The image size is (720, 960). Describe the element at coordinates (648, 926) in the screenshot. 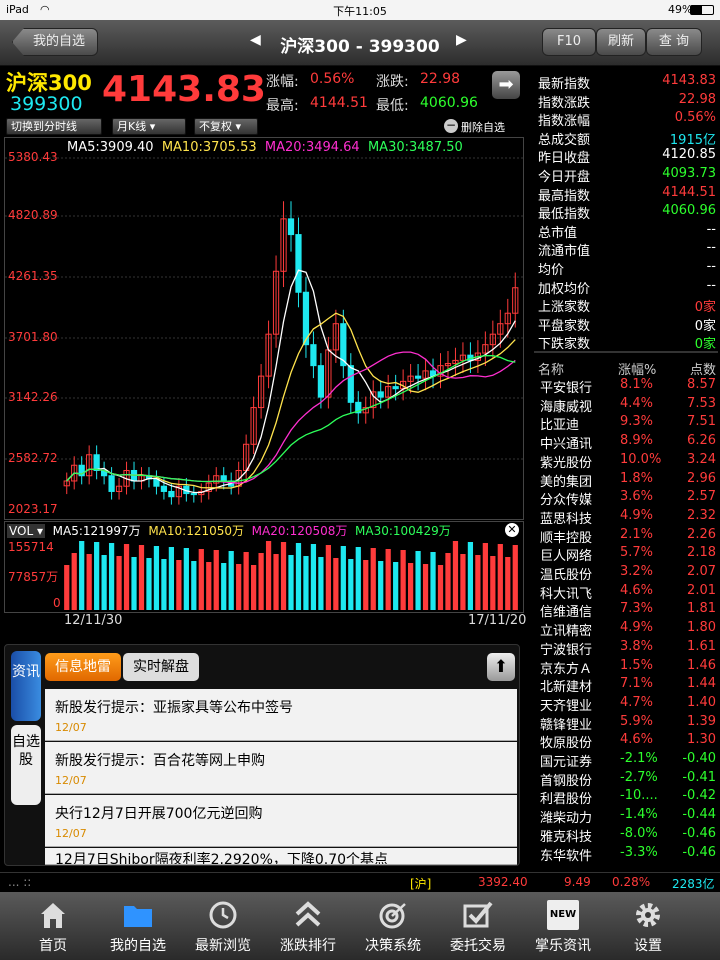

I see `tab-settings: 设置` at that location.